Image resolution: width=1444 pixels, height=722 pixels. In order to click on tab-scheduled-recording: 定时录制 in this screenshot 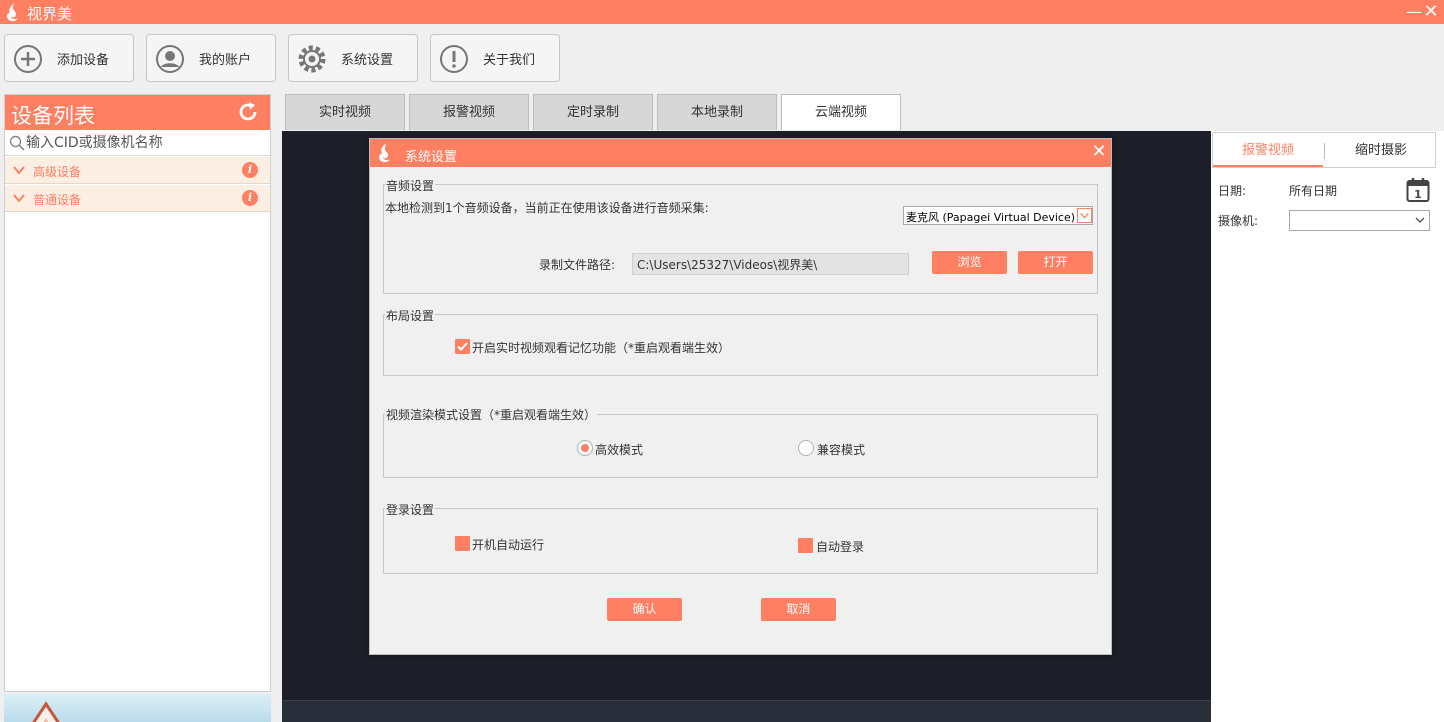, I will do `click(593, 112)`.